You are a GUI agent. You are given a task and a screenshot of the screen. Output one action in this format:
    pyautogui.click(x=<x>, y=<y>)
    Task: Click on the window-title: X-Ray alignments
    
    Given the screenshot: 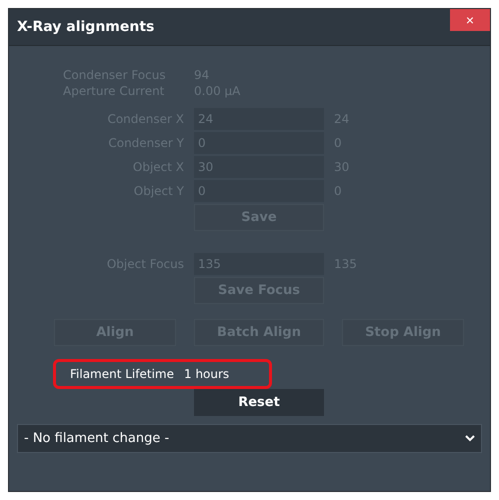 What is the action you would take?
    pyautogui.click(x=85, y=27)
    